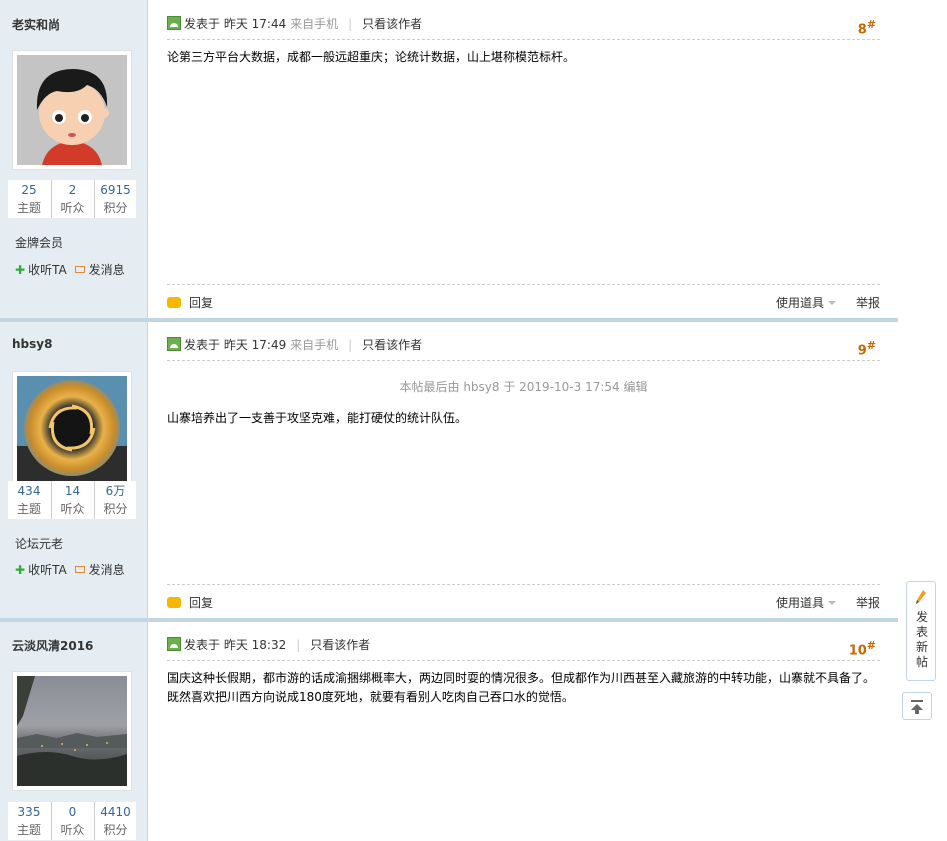 The image size is (947, 841). What do you see at coordinates (36, 24) in the screenshot?
I see `author-name: 老实和尚` at bounding box center [36, 24].